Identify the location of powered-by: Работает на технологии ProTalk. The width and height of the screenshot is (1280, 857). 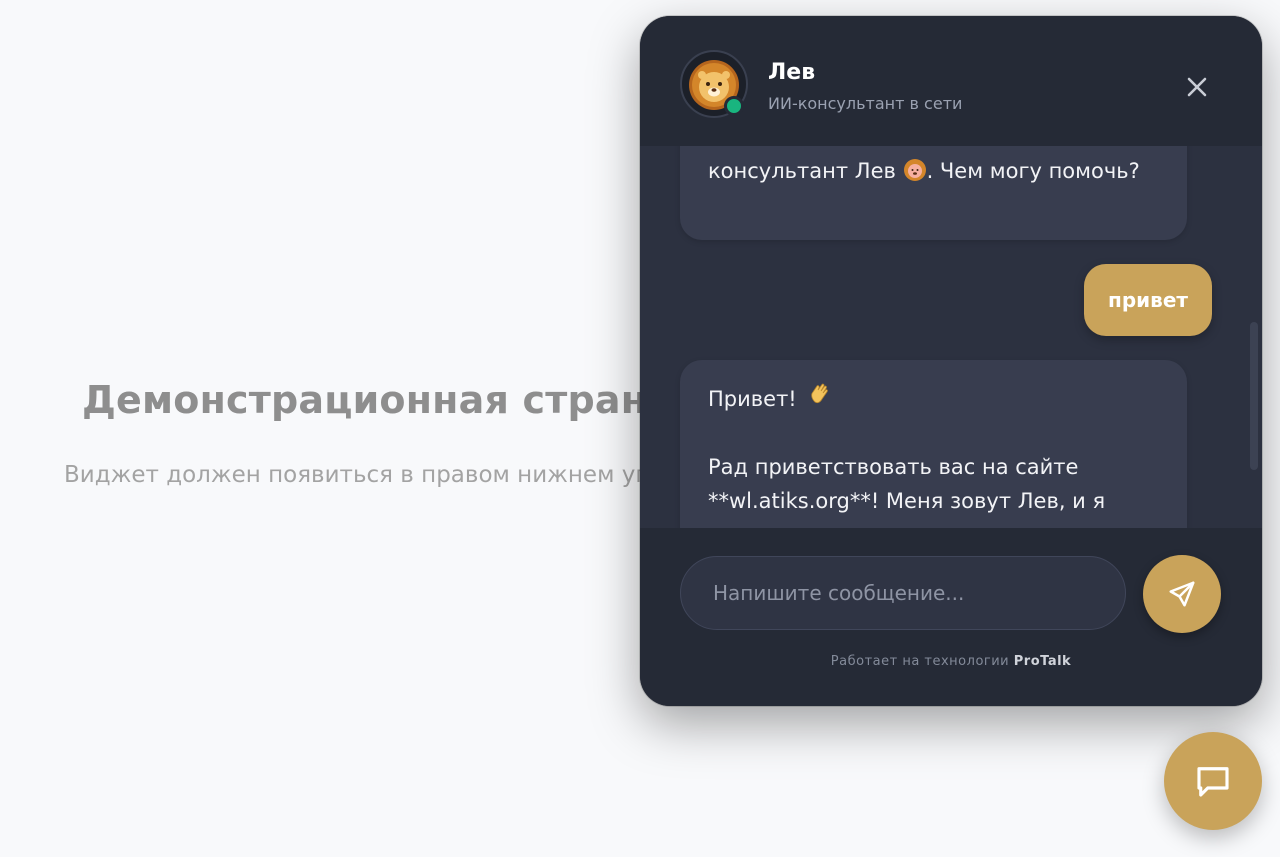
(951, 661).